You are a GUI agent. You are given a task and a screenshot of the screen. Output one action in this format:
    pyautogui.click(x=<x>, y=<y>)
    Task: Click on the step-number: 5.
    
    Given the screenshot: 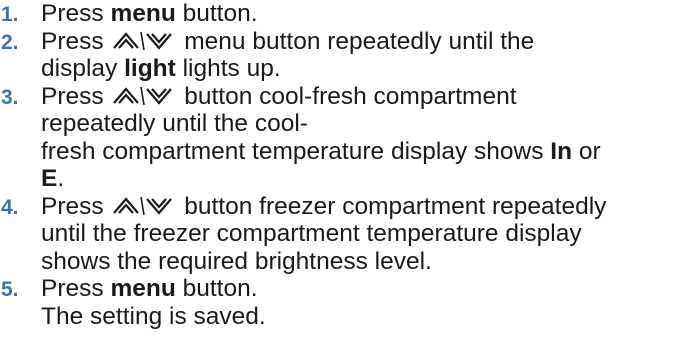 What is the action you would take?
    pyautogui.click(x=10, y=289)
    